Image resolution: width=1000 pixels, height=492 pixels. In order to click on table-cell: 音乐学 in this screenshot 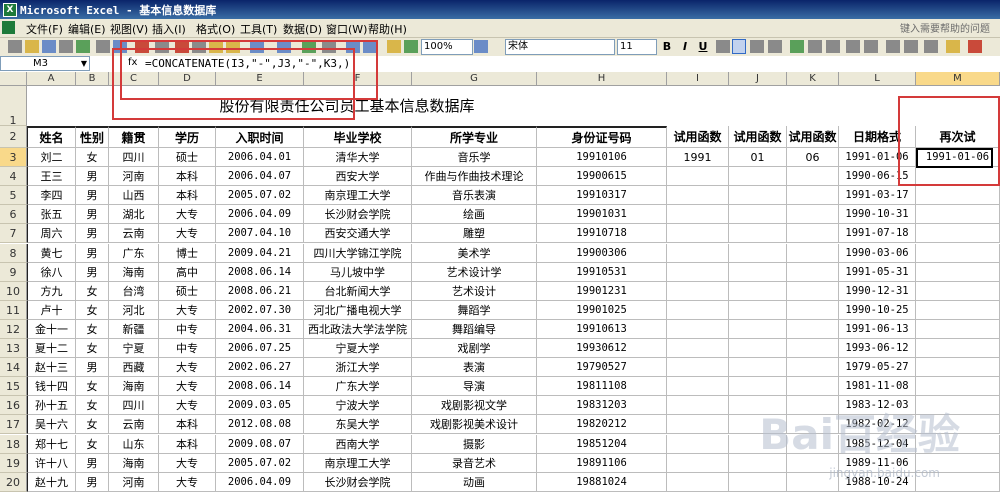, I will do `click(474, 158)`.